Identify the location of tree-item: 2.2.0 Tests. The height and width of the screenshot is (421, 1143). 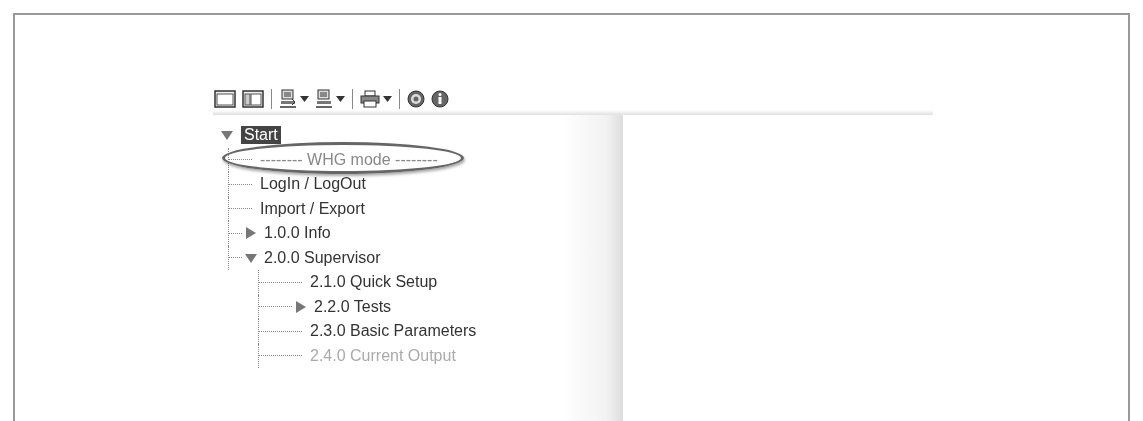
(353, 306).